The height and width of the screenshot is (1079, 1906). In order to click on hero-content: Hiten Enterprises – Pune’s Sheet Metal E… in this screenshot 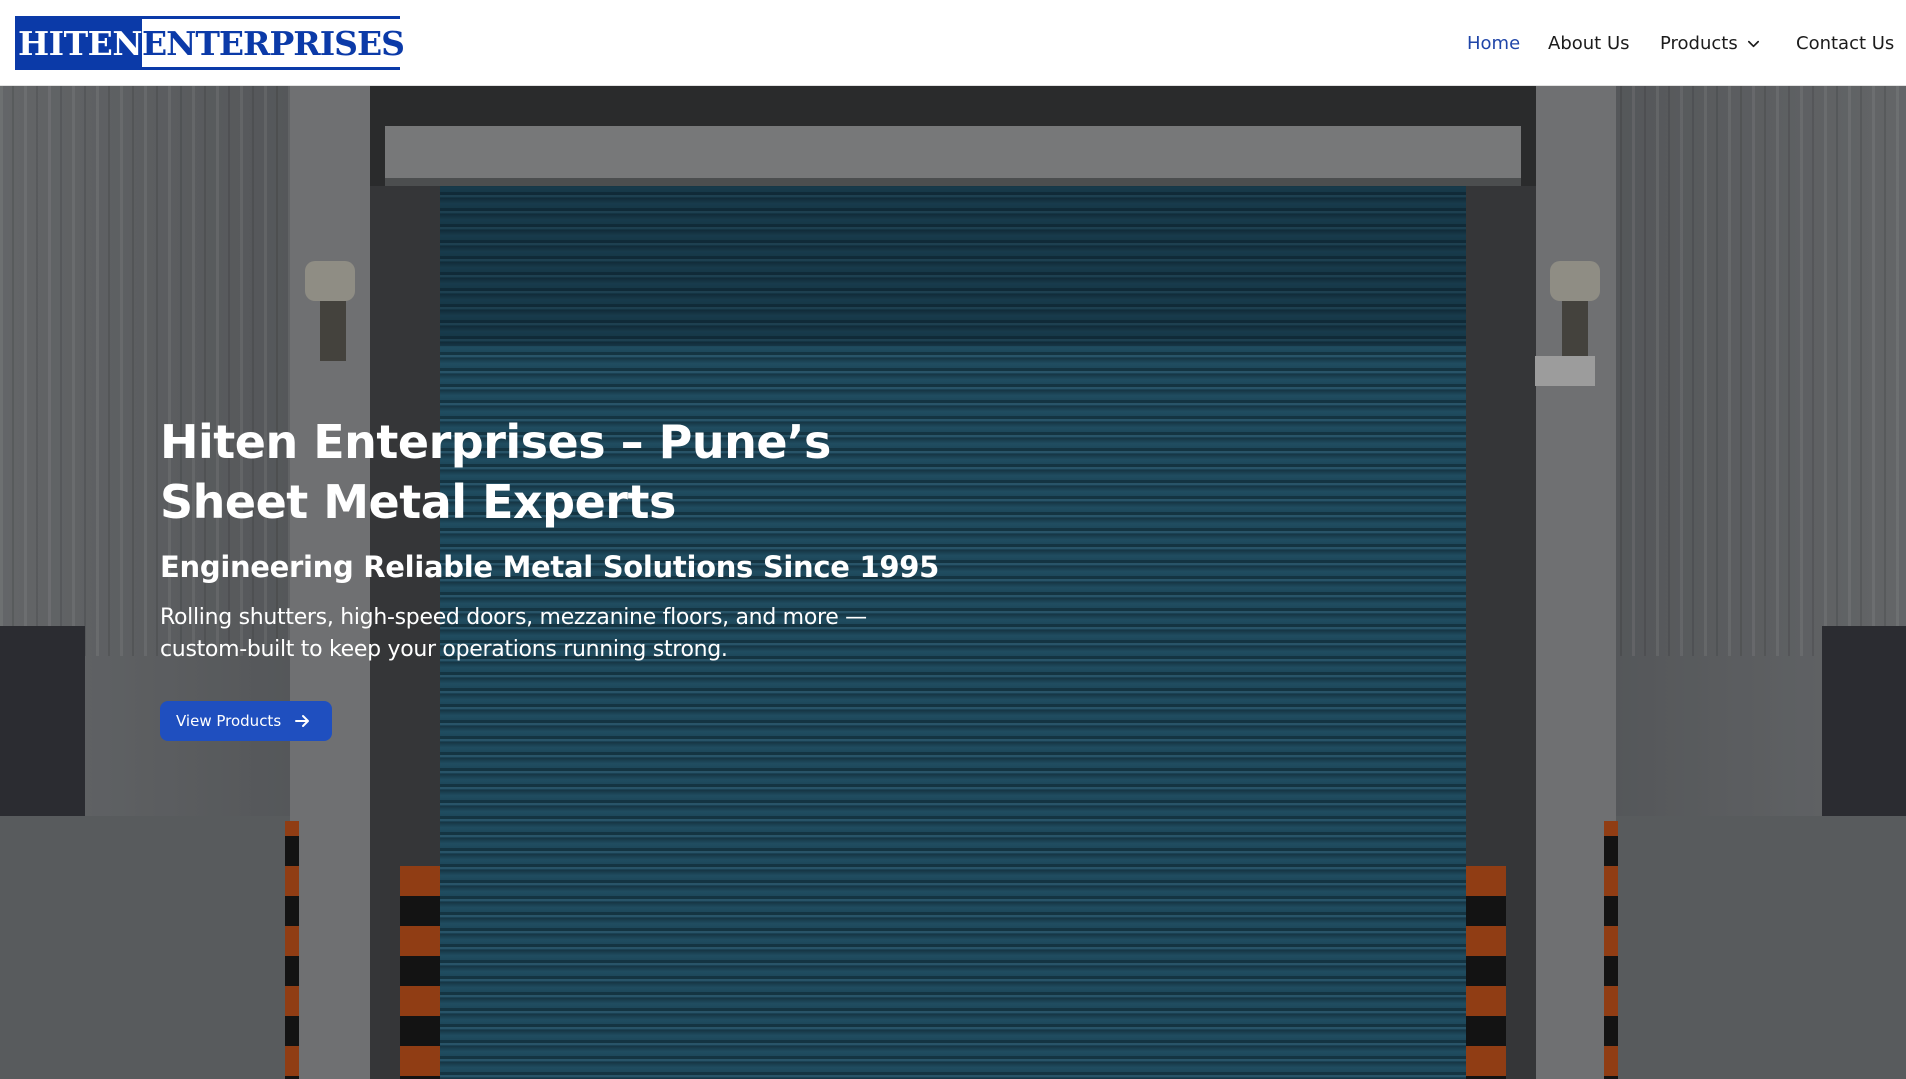, I will do `click(570, 576)`.